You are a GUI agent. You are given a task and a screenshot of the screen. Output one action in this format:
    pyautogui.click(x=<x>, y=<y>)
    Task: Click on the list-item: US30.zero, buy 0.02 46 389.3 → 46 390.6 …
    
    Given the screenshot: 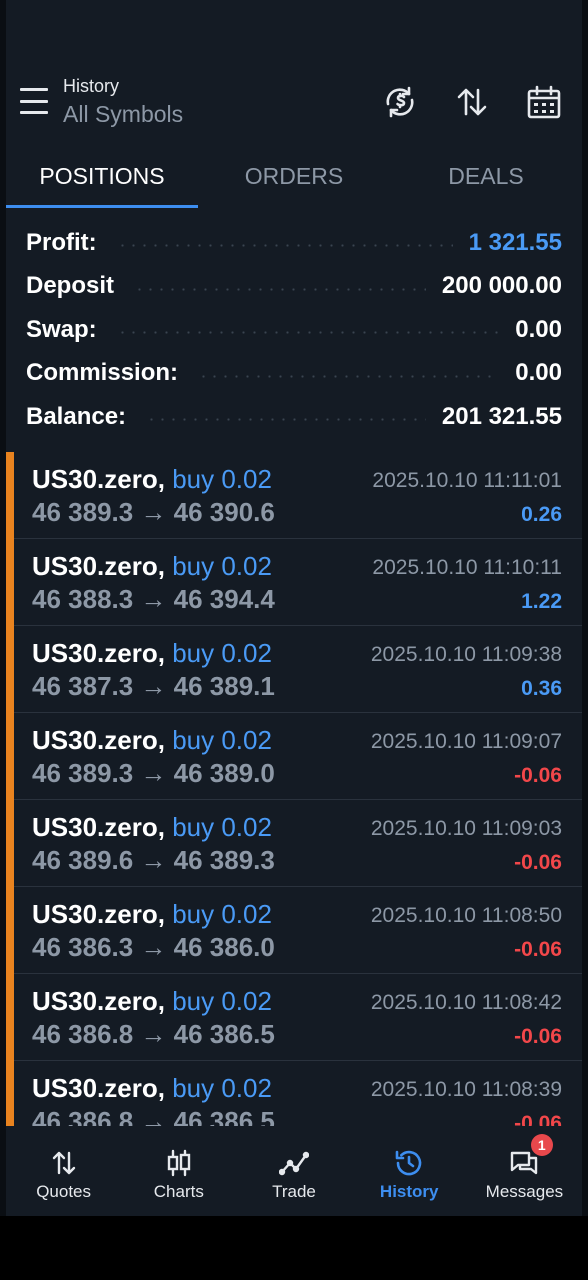 What is the action you would take?
    pyautogui.click(x=298, y=495)
    